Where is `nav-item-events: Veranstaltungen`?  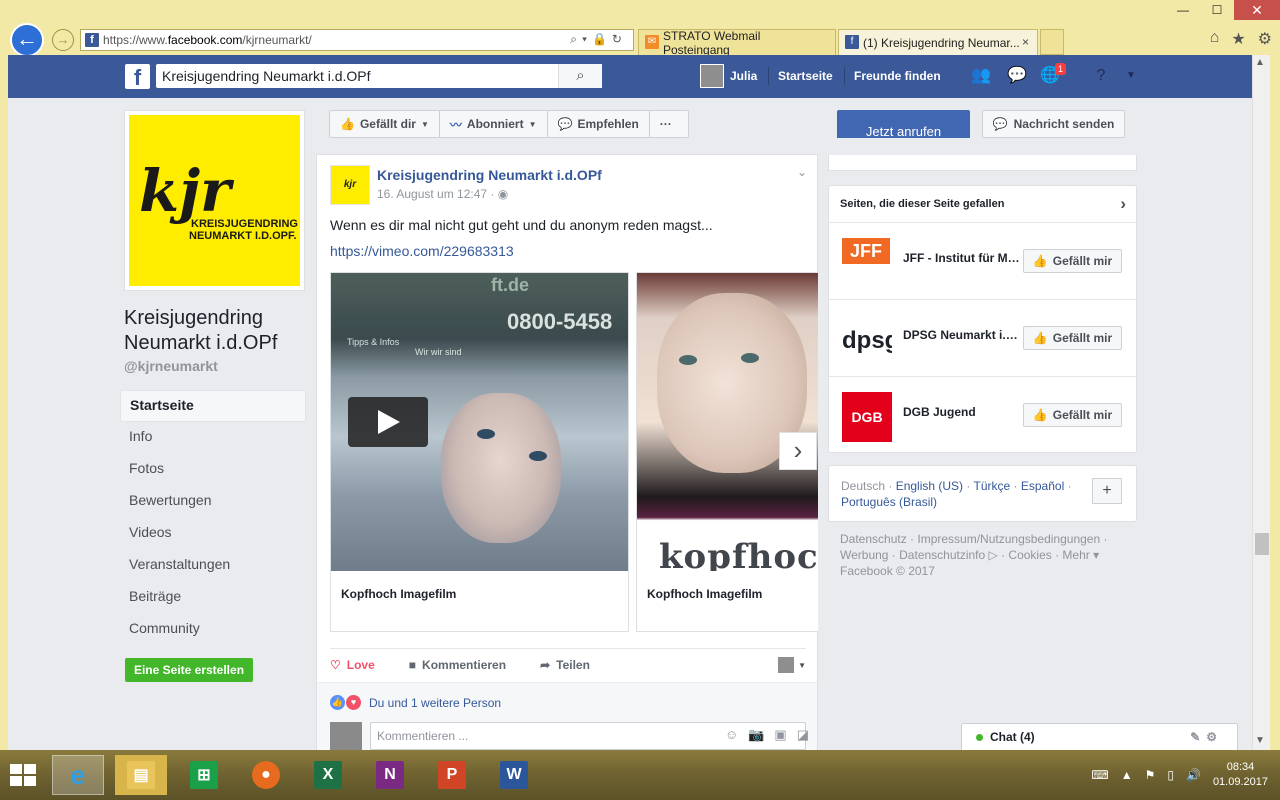 nav-item-events: Veranstaltungen is located at coordinates (213, 566).